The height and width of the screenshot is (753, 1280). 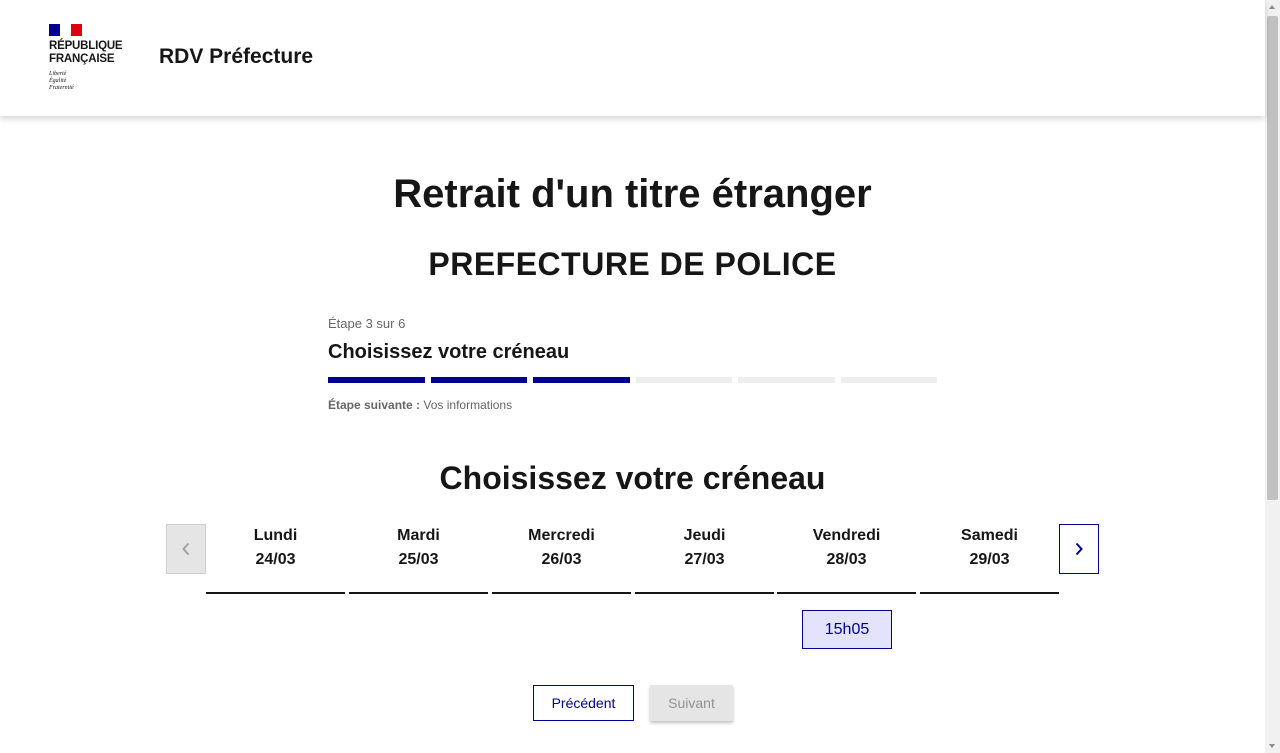 I want to click on prefecture-name: PREFECTURE DE POLICE, so click(x=632, y=264).